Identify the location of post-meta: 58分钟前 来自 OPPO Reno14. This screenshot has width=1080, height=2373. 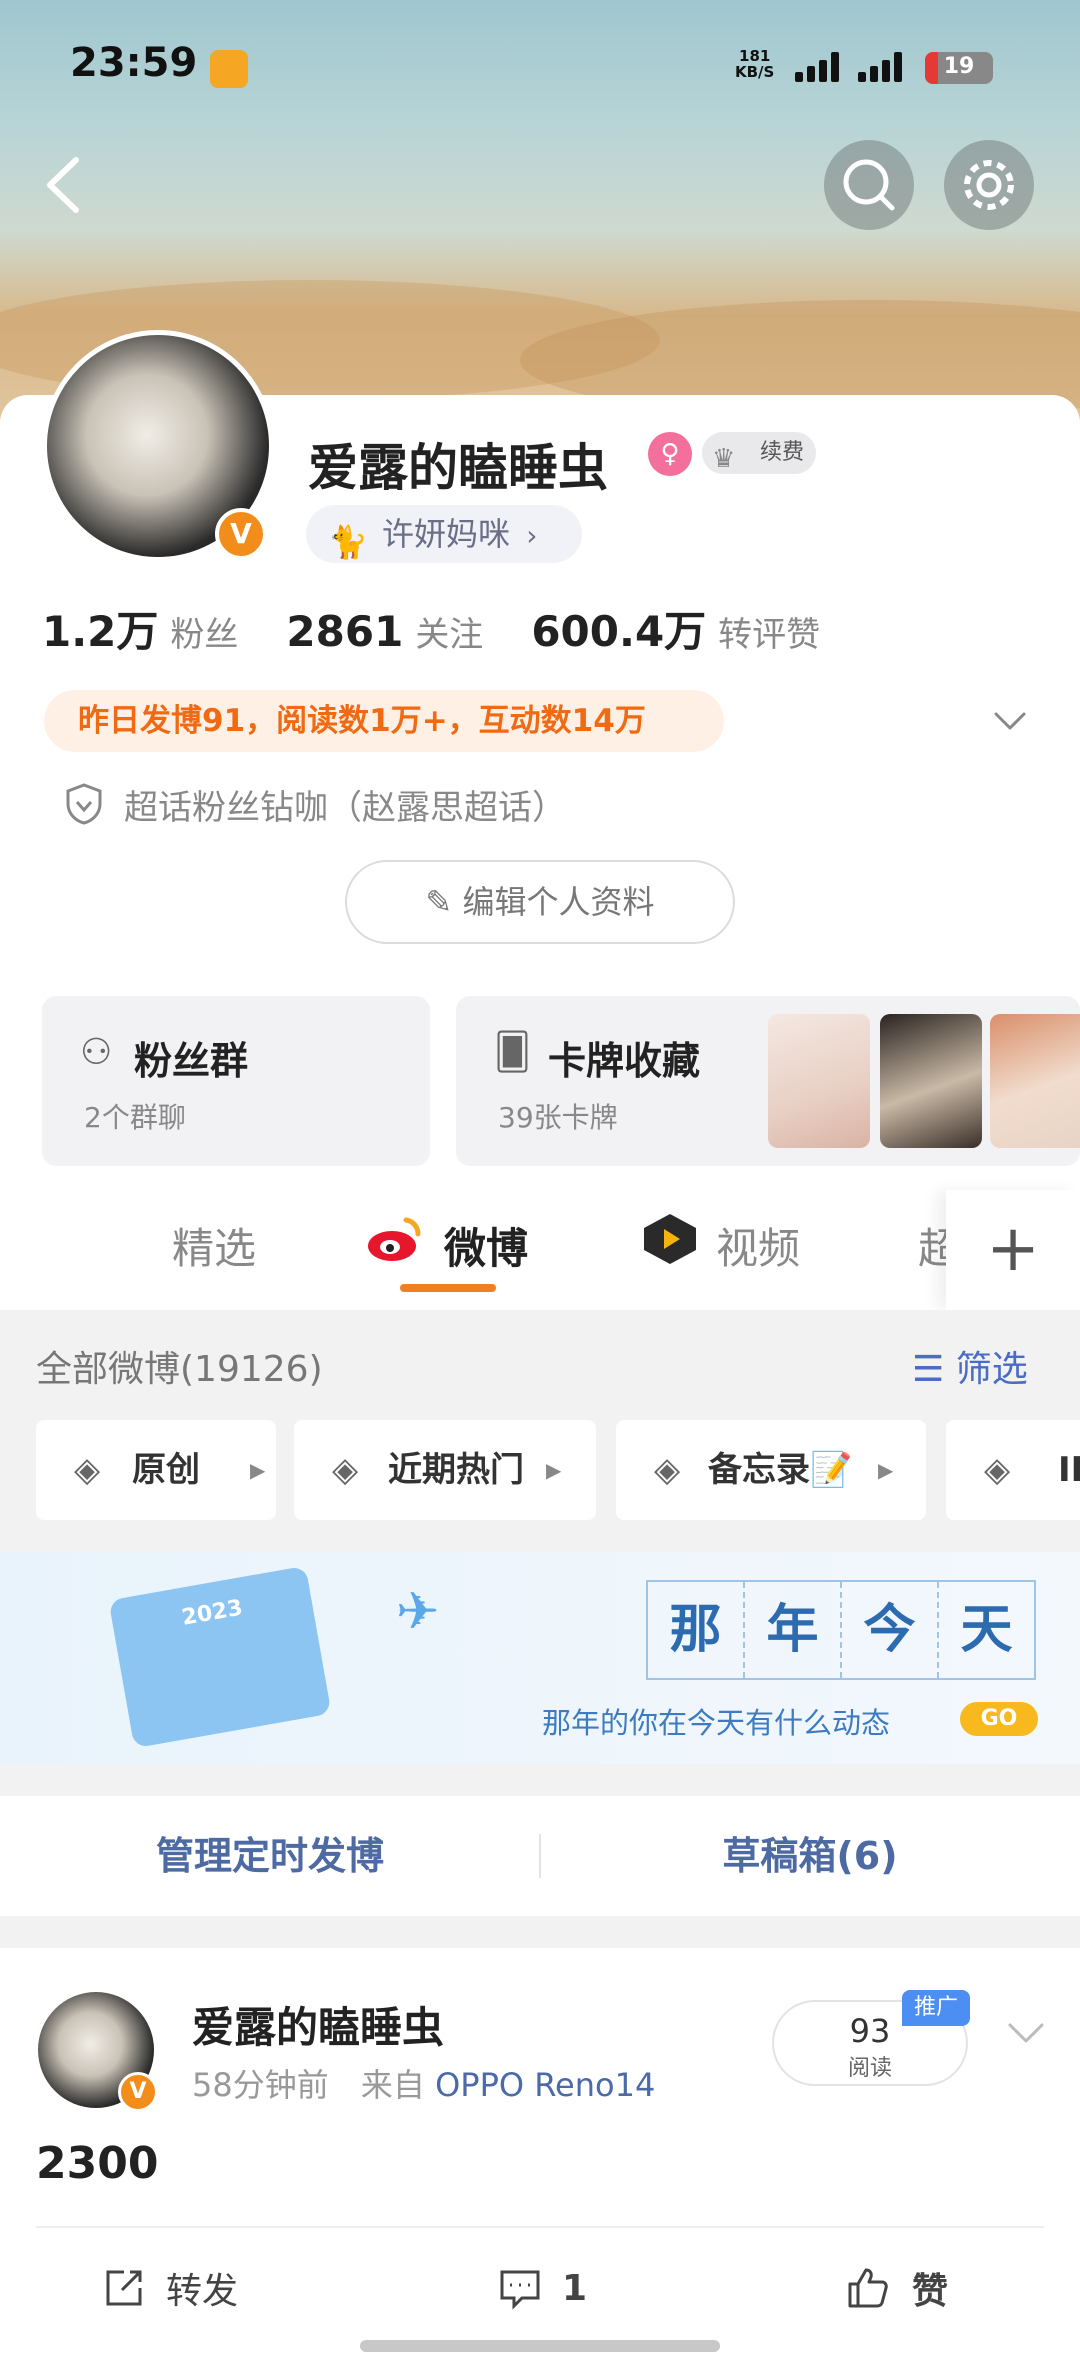
(423, 2083).